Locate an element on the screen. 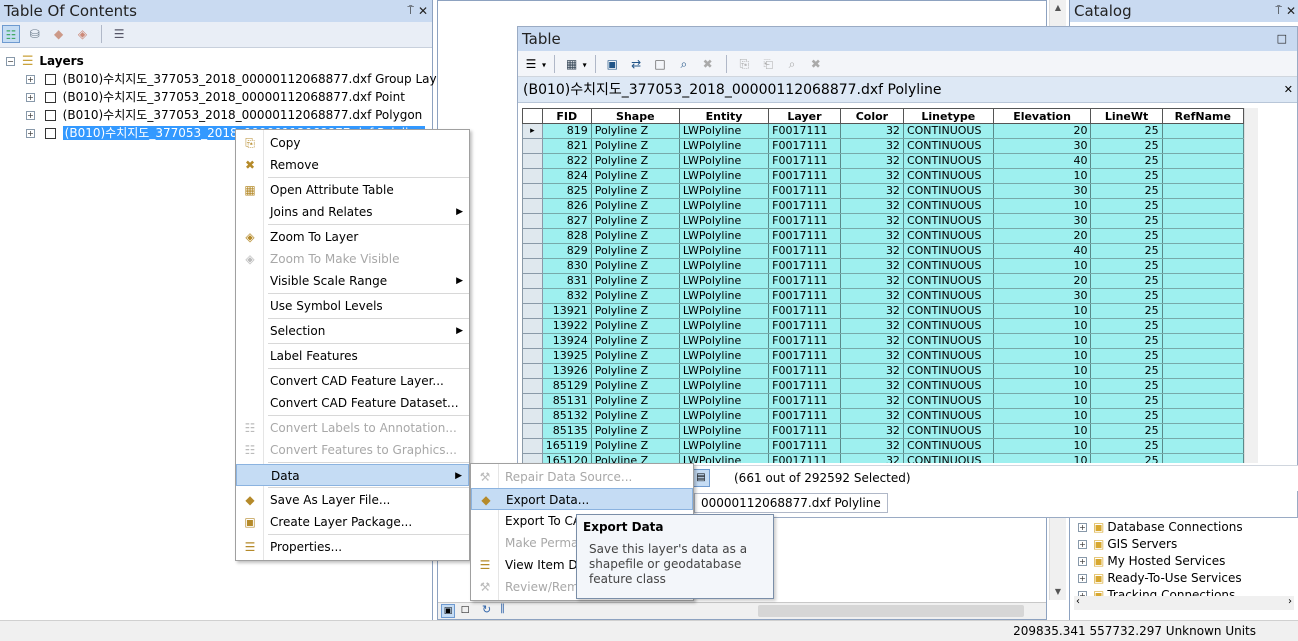 The height and width of the screenshot is (641, 1298). horizontal-scrollbar is located at coordinates (891, 611).